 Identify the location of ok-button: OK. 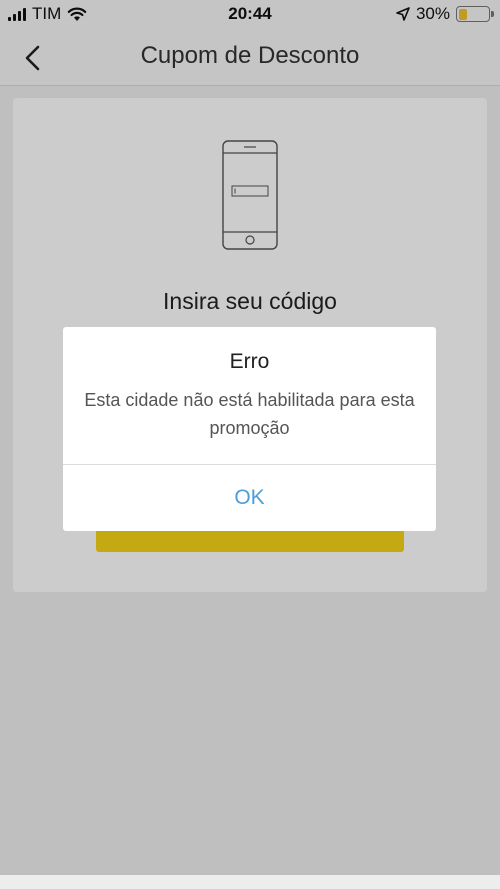
(249, 498).